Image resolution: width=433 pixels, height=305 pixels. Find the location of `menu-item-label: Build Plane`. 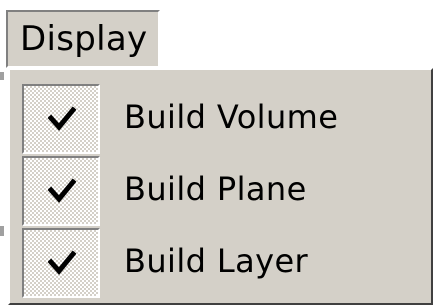

menu-item-label: Build Plane is located at coordinates (215, 189).